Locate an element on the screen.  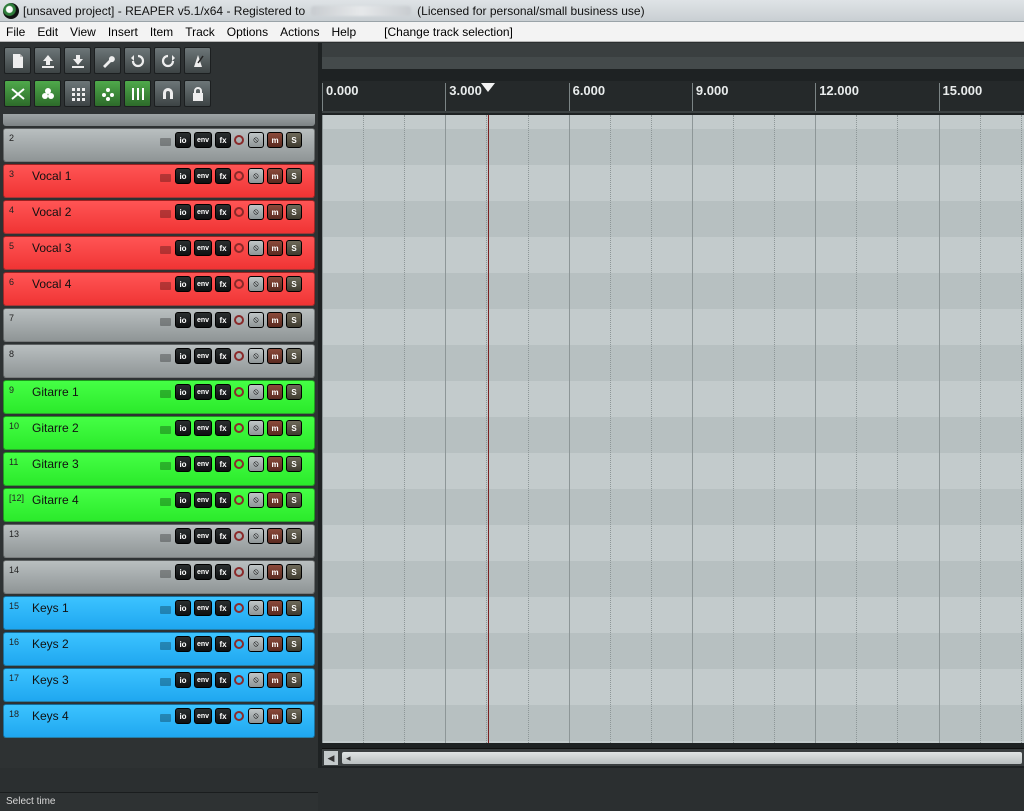
track-row: 10 Gitarre 2 io env fx ⦸ m S is located at coordinates (159, 433).